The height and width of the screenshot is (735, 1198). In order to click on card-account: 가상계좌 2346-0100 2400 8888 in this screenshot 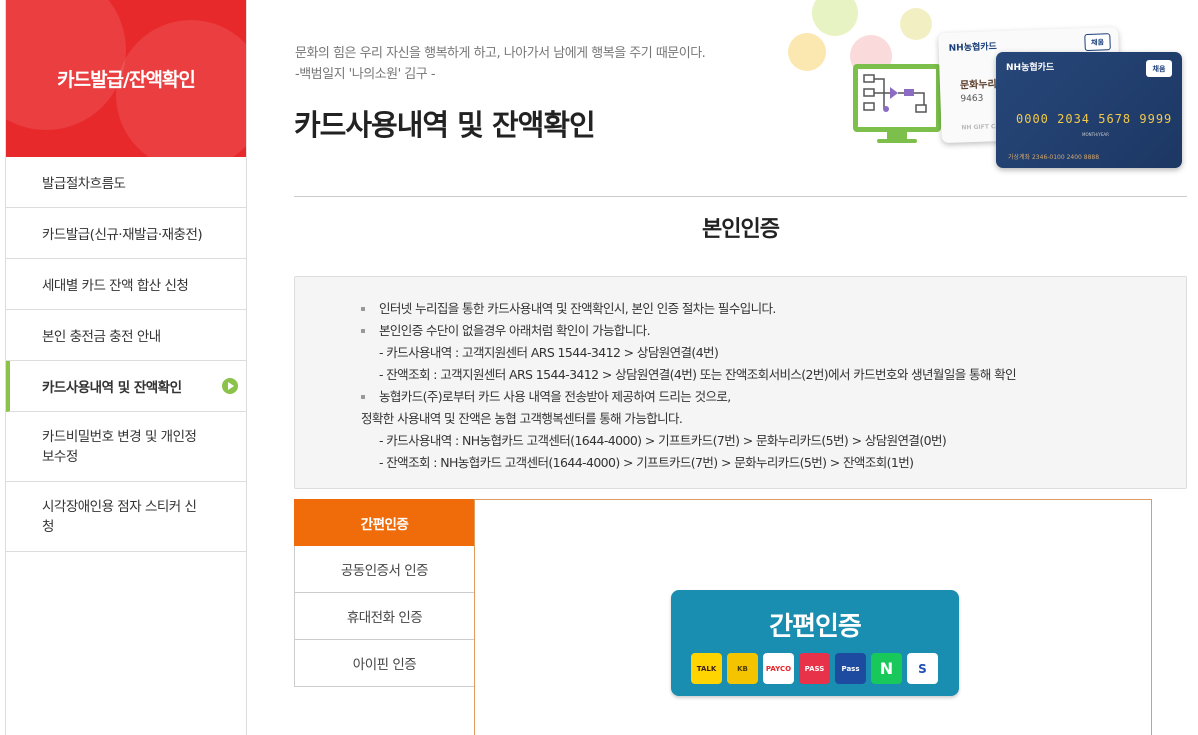, I will do `click(1054, 157)`.